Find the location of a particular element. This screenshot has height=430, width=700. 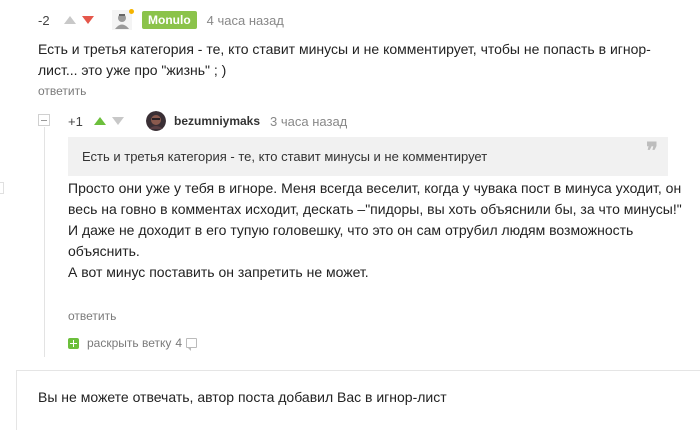

plus-icon is located at coordinates (73, 343).